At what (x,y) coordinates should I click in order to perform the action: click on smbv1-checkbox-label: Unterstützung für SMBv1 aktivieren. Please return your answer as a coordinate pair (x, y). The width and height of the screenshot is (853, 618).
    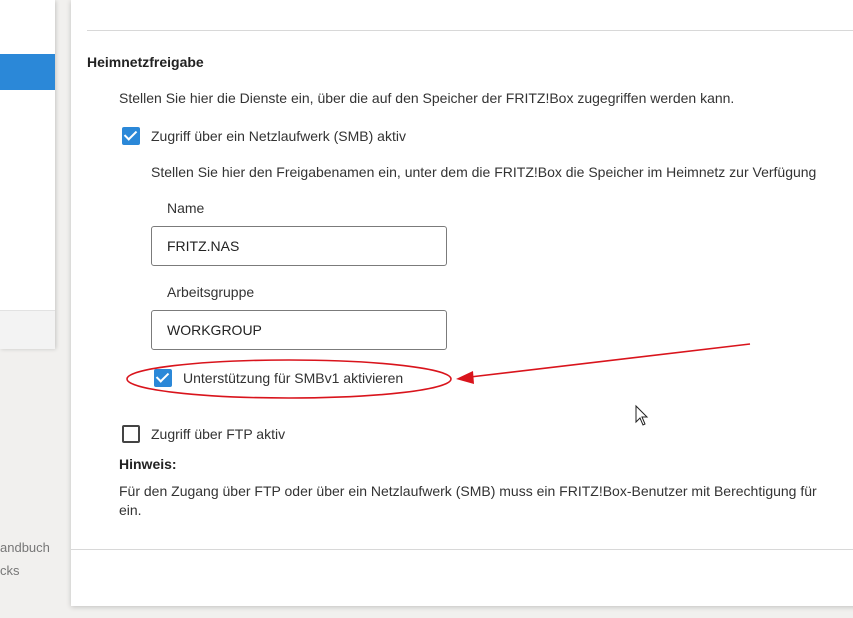
    Looking at the image, I should click on (293, 378).